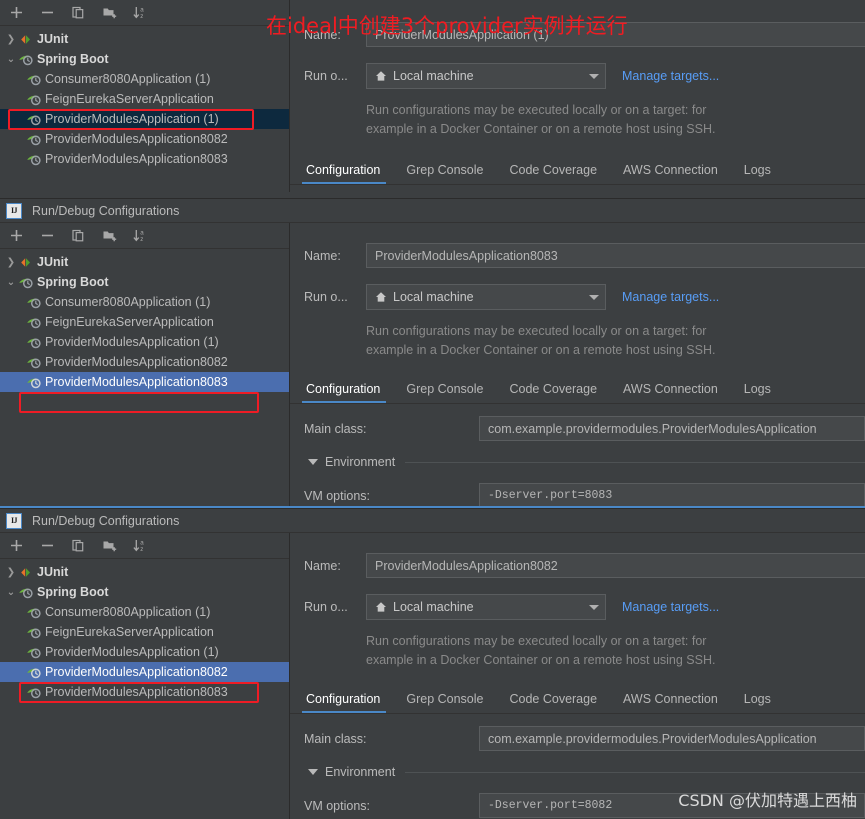 The height and width of the screenshot is (819, 865). I want to click on sort-alphabetically-icon: a z, so click(140, 12).